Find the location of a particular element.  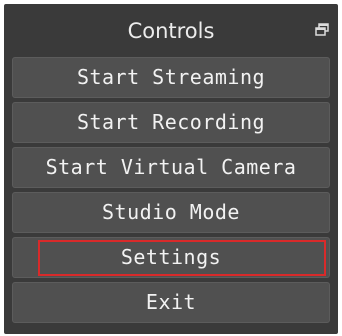

start-virtual-camera-button: Start Virtual Camera is located at coordinates (171, 167).